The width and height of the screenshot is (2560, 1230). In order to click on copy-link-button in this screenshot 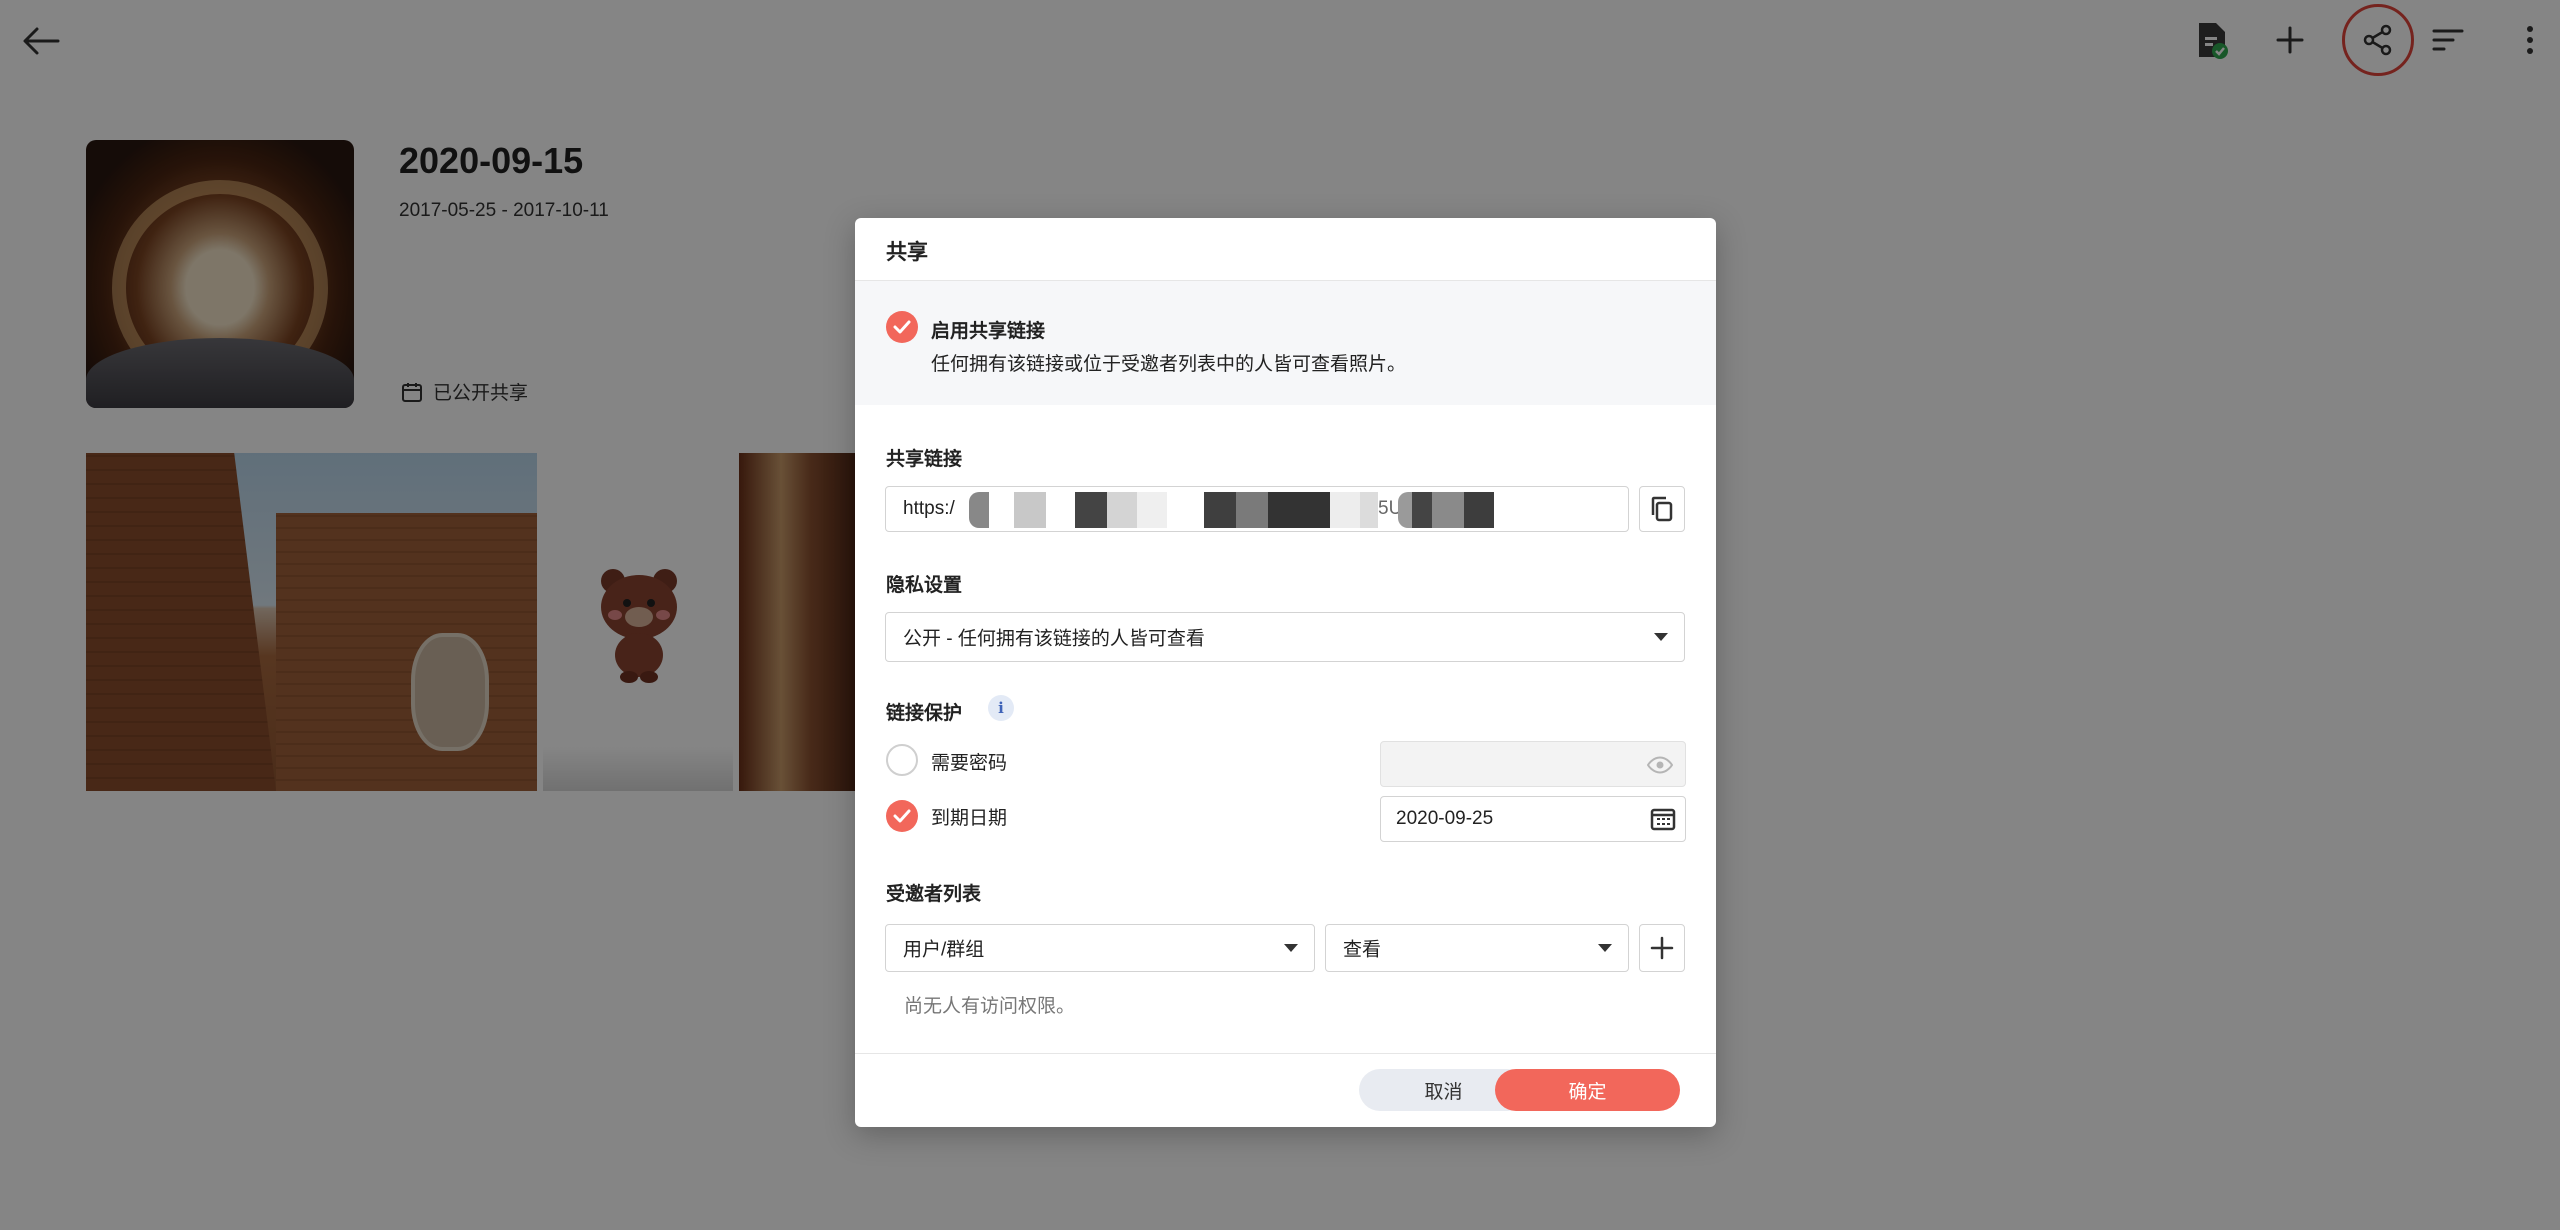, I will do `click(1662, 509)`.